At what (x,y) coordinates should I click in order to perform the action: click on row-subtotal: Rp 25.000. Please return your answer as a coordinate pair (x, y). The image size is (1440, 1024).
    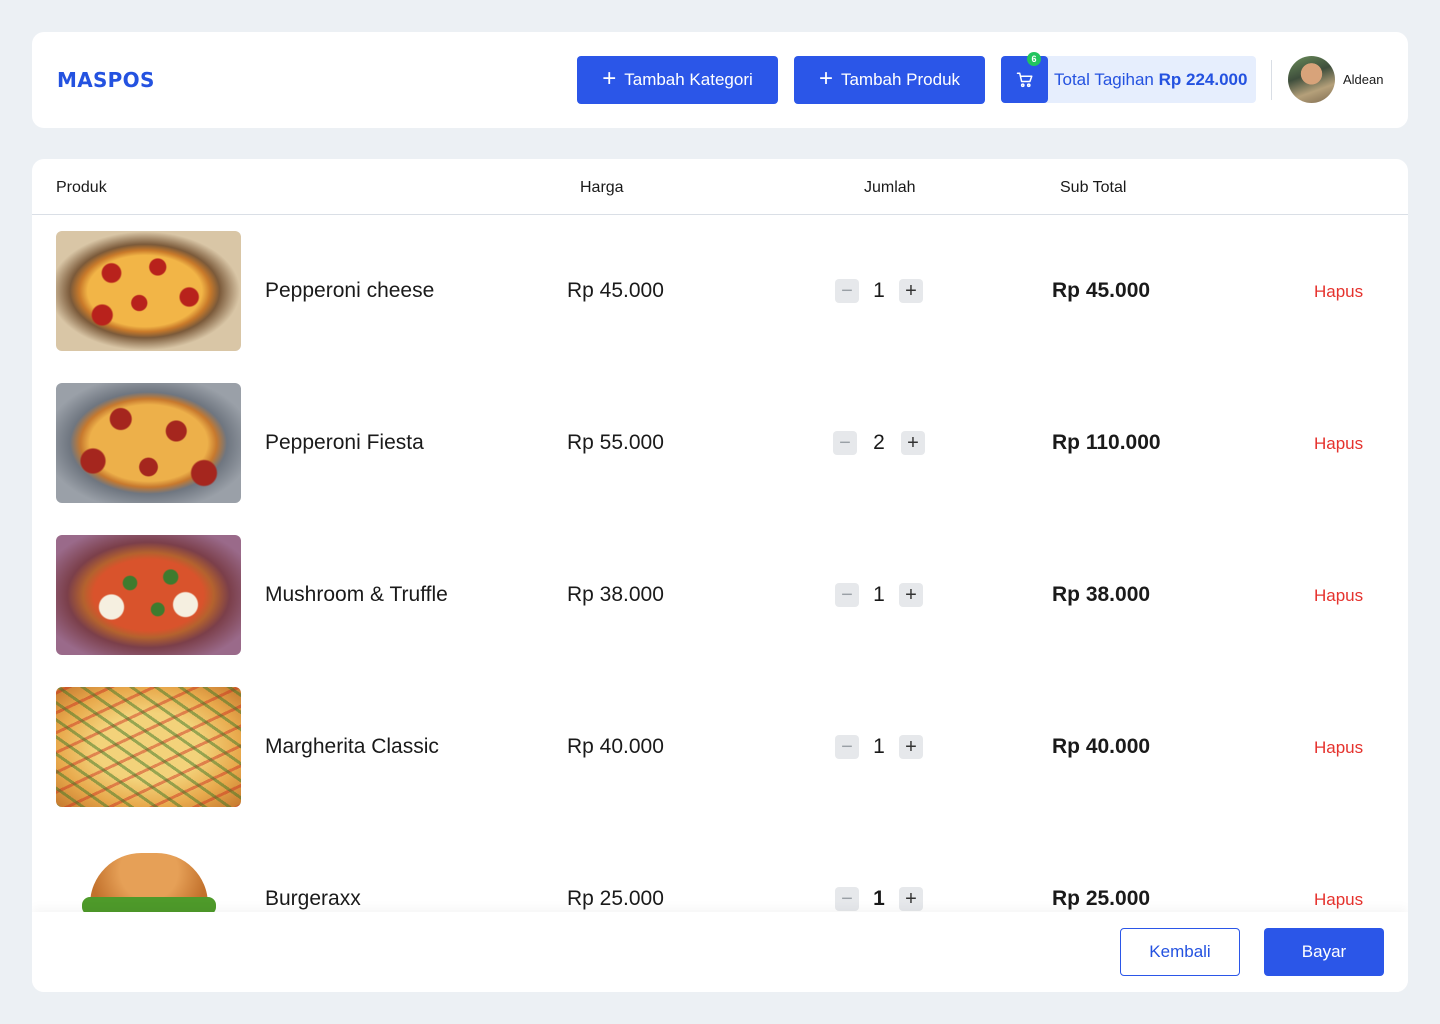
    Looking at the image, I should click on (1101, 898).